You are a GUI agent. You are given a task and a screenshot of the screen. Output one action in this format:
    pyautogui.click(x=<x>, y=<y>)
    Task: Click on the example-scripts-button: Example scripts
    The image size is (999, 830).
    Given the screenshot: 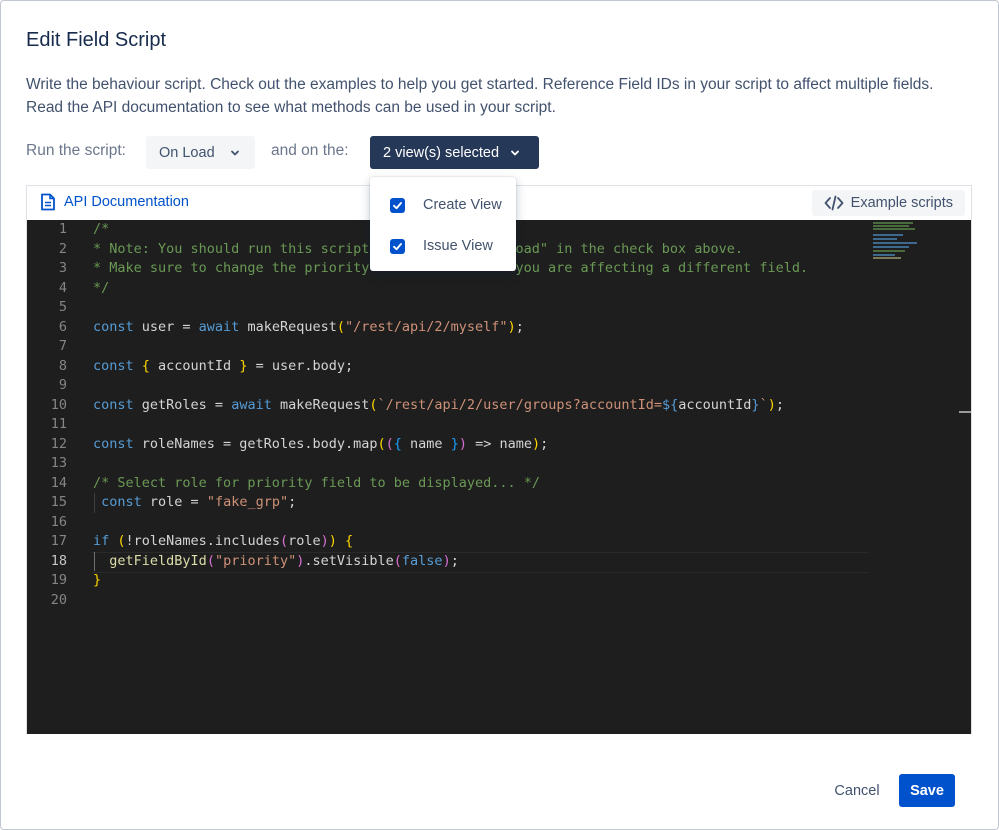 What is the action you would take?
    pyautogui.click(x=888, y=203)
    